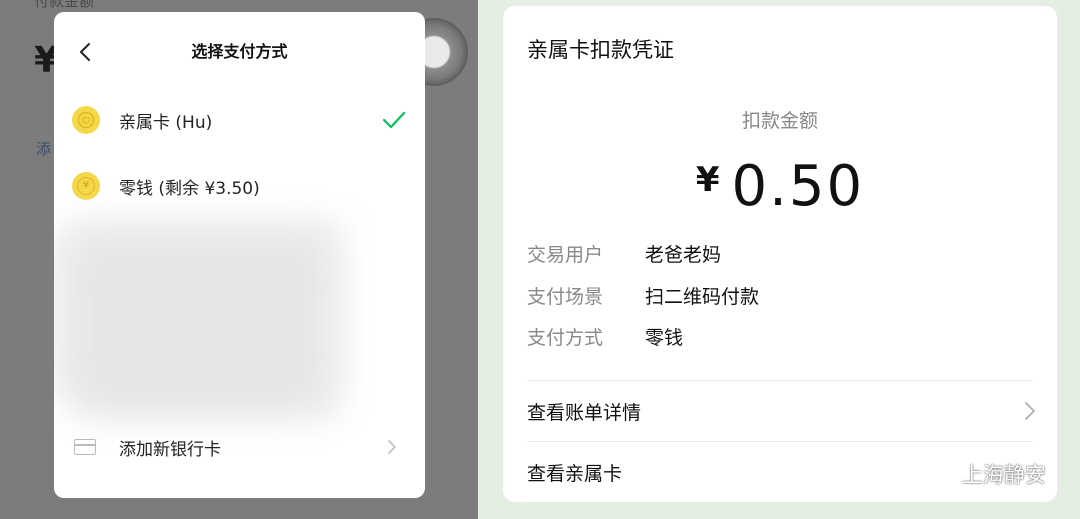 This screenshot has width=1080, height=519. I want to click on deduction-amount-label: 扣款金额, so click(779, 121).